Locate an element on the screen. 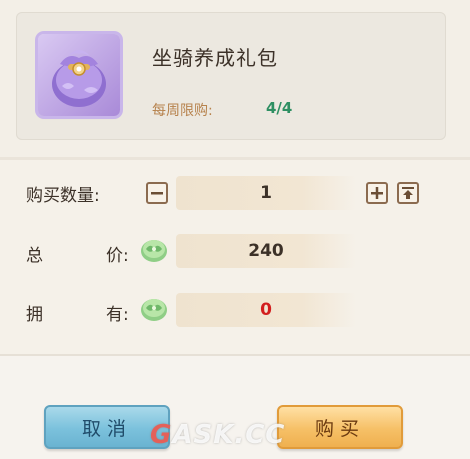 Image resolution: width=470 pixels, height=459 pixels. quantity-value: 1 is located at coordinates (266, 193).